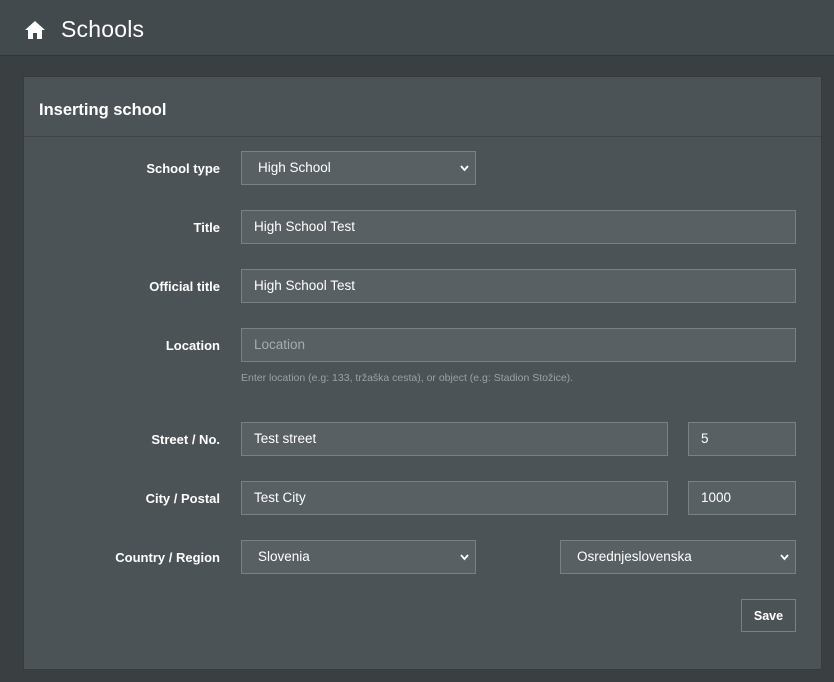 The image size is (834, 682). Describe the element at coordinates (192, 345) in the screenshot. I see `location-label: Location` at that location.